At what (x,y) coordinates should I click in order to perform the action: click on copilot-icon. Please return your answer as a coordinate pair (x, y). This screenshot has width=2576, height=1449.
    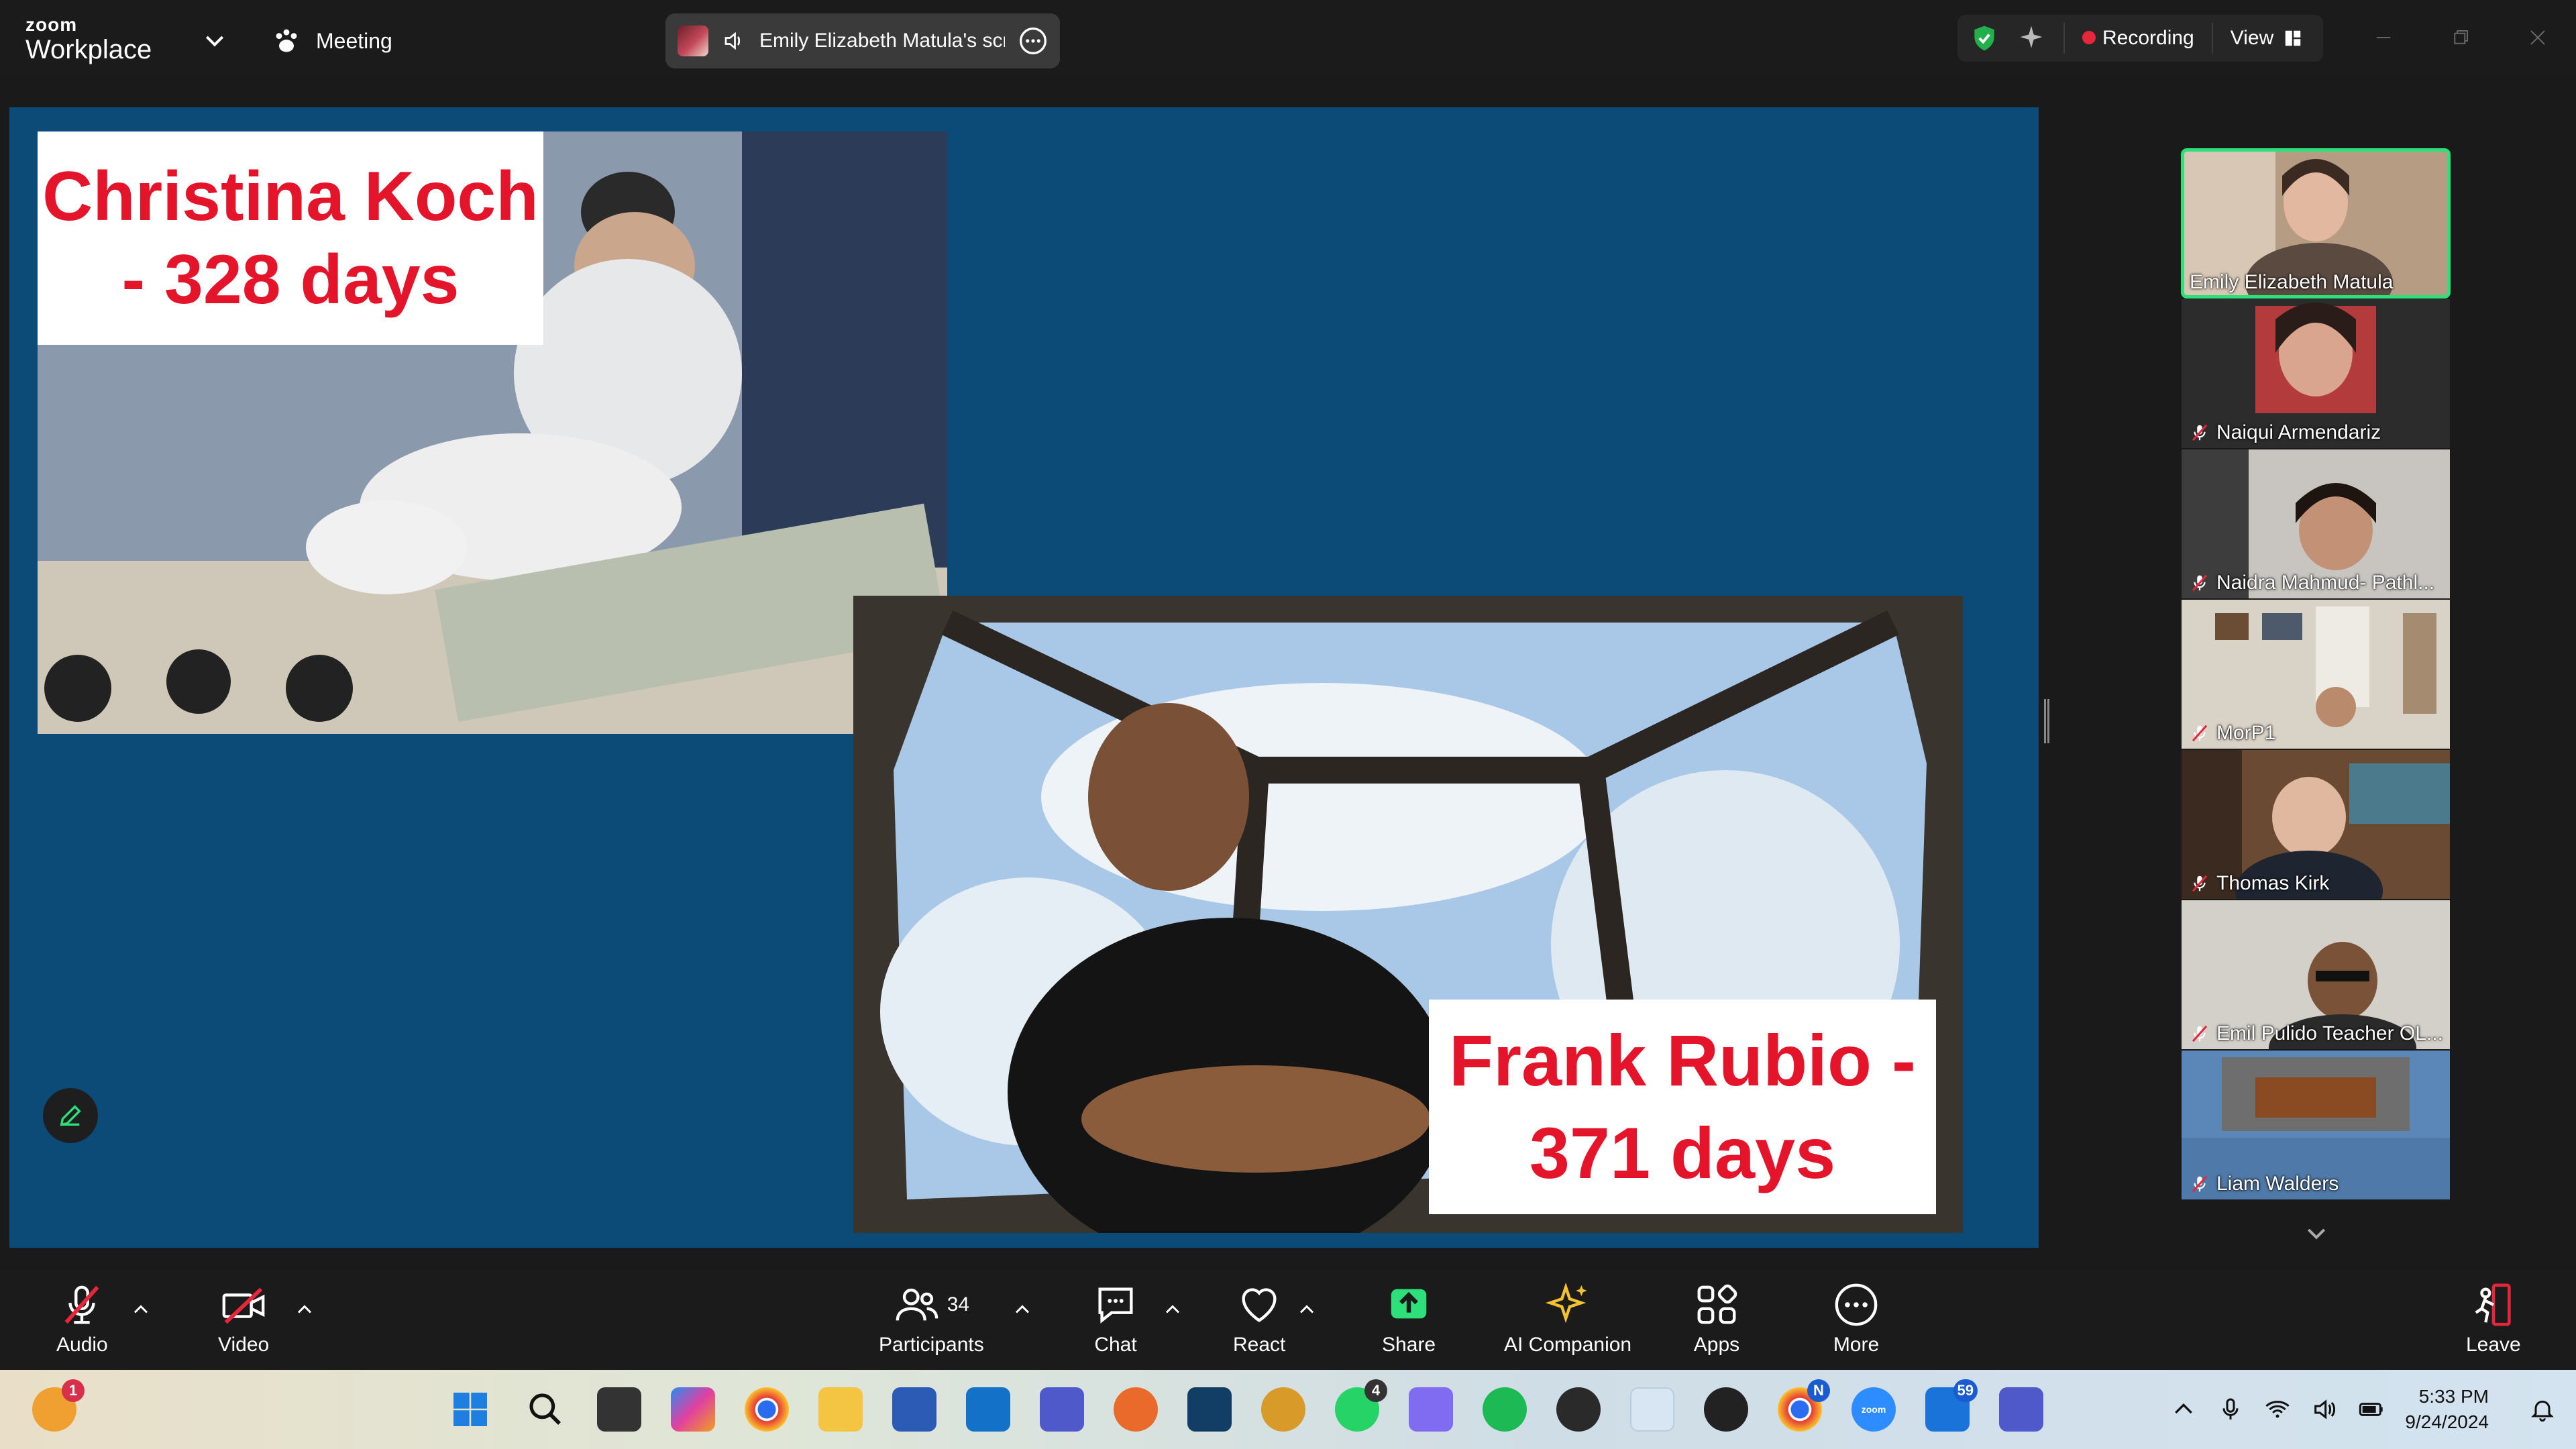
    Looking at the image, I should click on (693, 1409).